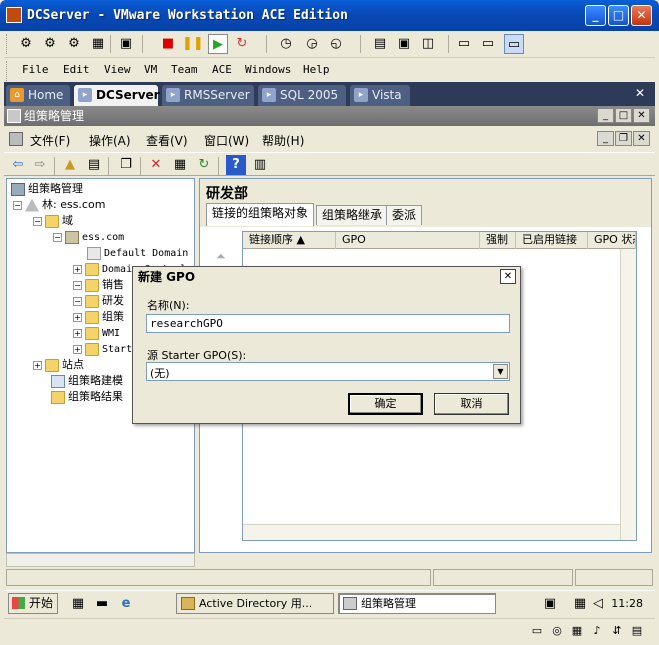 The width and height of the screenshot is (659, 645). I want to click on tab-rmsserver: ▸ RMSServer, so click(208, 95).